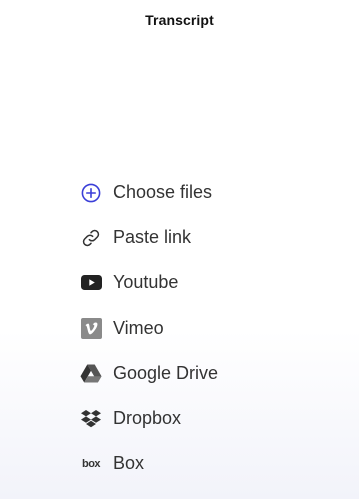 This screenshot has height=499, width=359. What do you see at coordinates (91, 373) in the screenshot?
I see `google-drive-icon` at bounding box center [91, 373].